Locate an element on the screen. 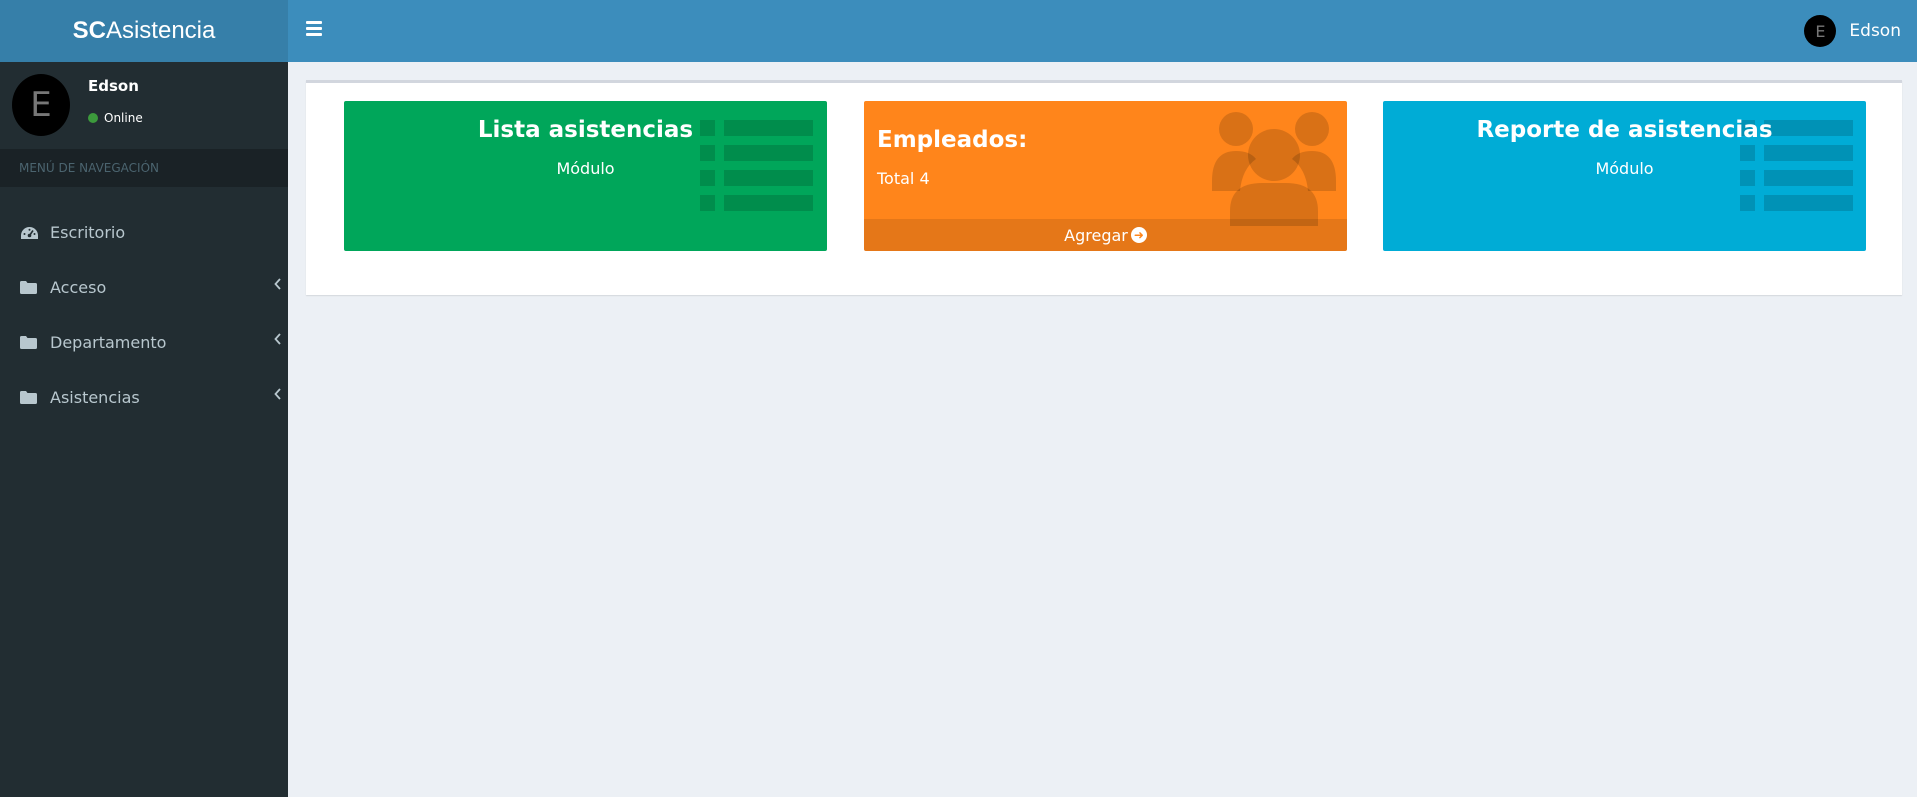 Image resolution: width=1917 pixels, height=797 pixels. logo-bold: SC is located at coordinates (89, 30).